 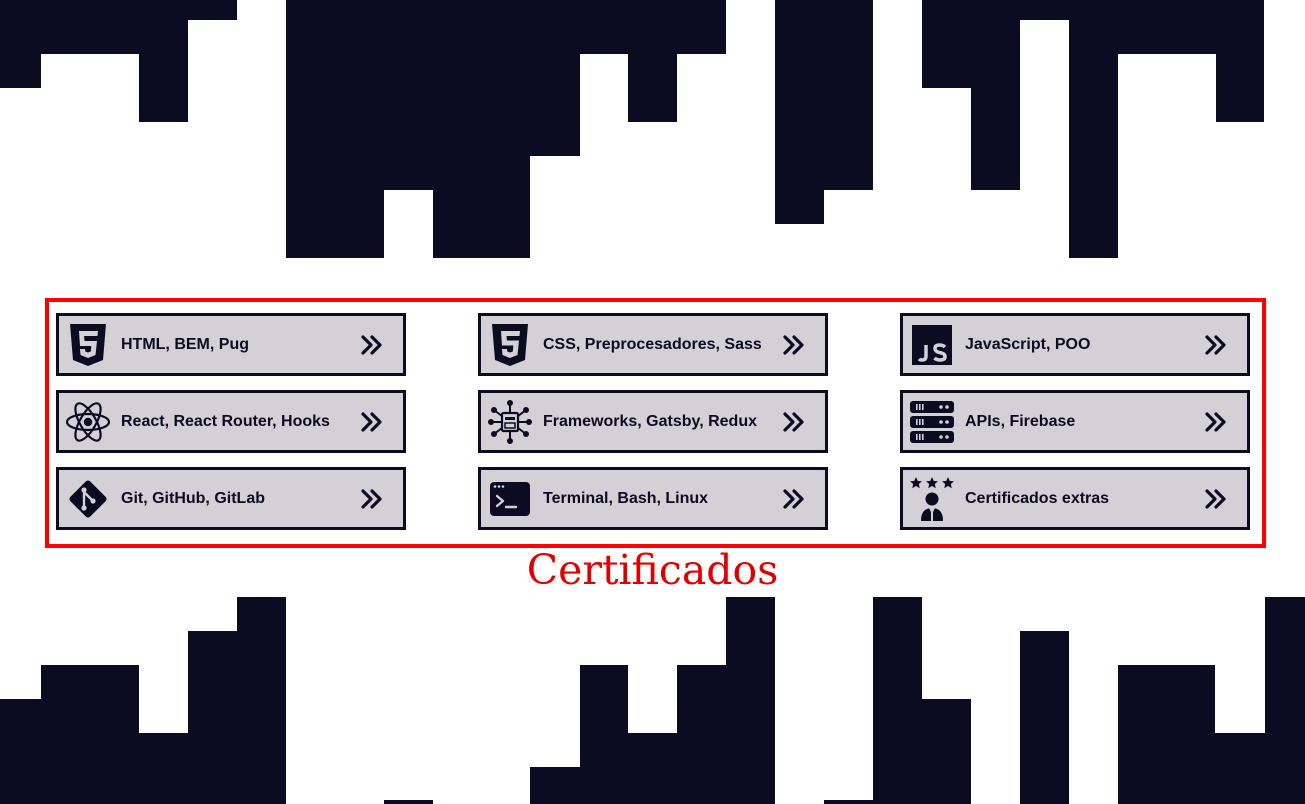 I want to click on certificate-card-label: CSS, Preprocesadores, Sass, so click(x=652, y=344).